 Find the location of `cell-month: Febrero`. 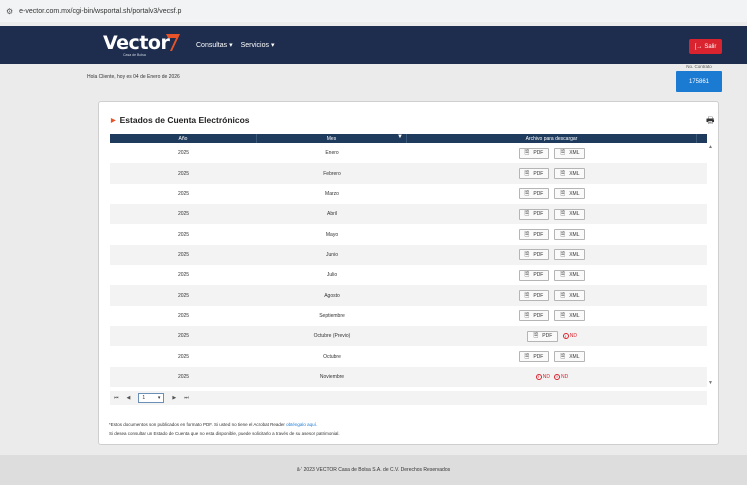

cell-month: Febrero is located at coordinates (332, 173).